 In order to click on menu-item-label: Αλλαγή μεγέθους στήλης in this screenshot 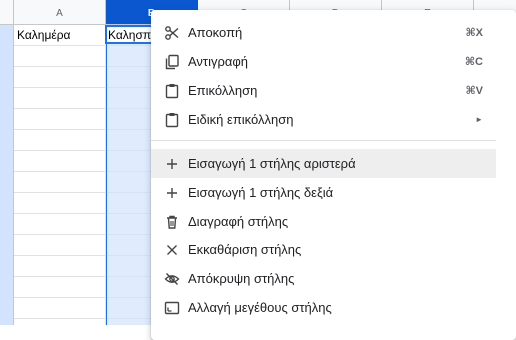, I will do `click(260, 307)`.